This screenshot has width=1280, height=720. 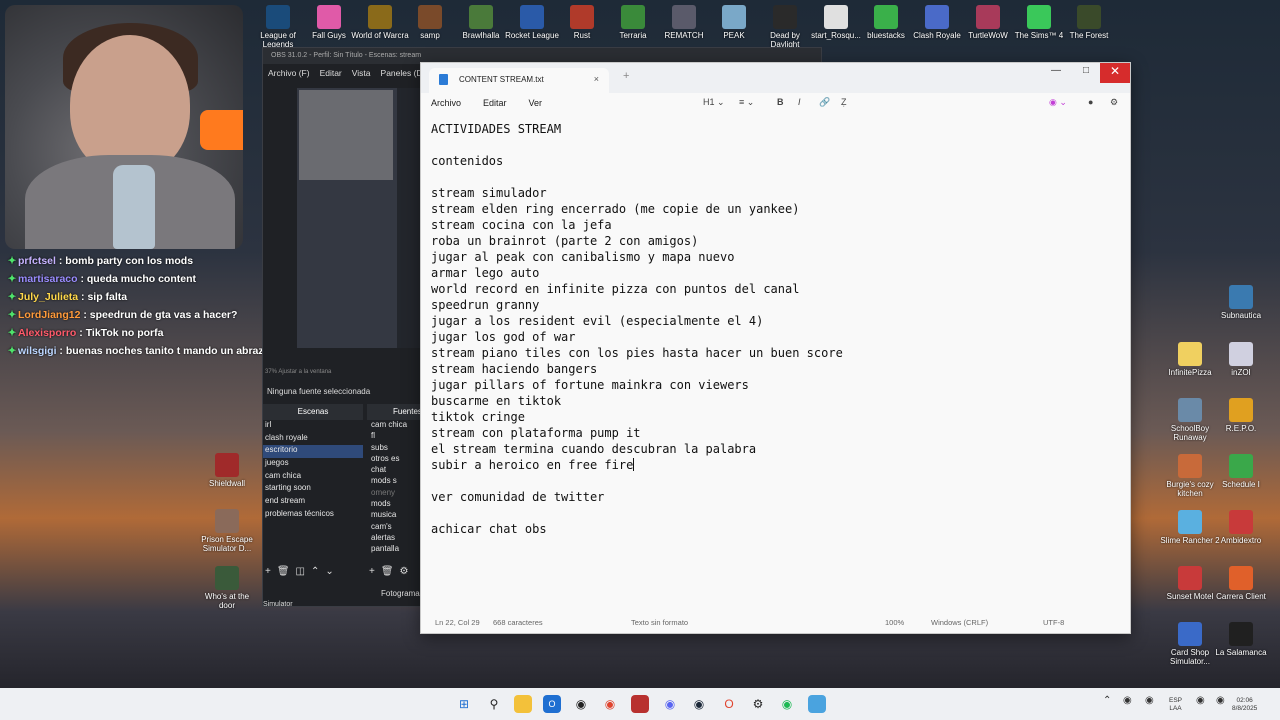 What do you see at coordinates (758, 704) in the screenshot?
I see `settings-icon: ⚙` at bounding box center [758, 704].